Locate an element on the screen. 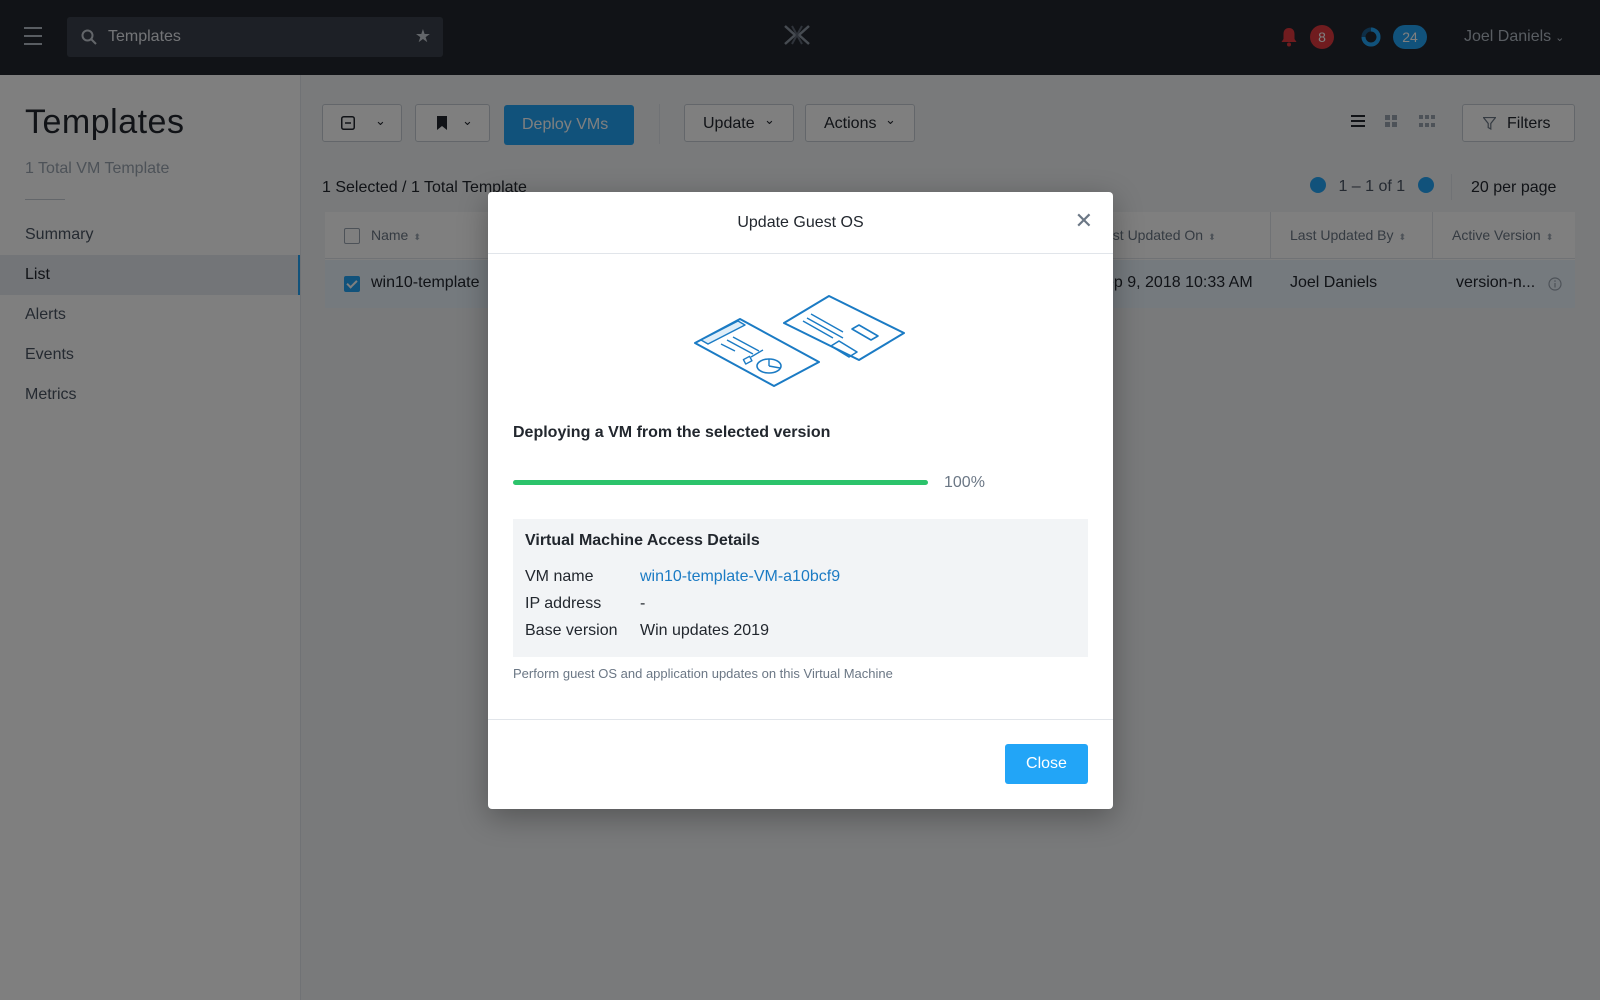  detail-key-vm-name: VM name is located at coordinates (559, 576).